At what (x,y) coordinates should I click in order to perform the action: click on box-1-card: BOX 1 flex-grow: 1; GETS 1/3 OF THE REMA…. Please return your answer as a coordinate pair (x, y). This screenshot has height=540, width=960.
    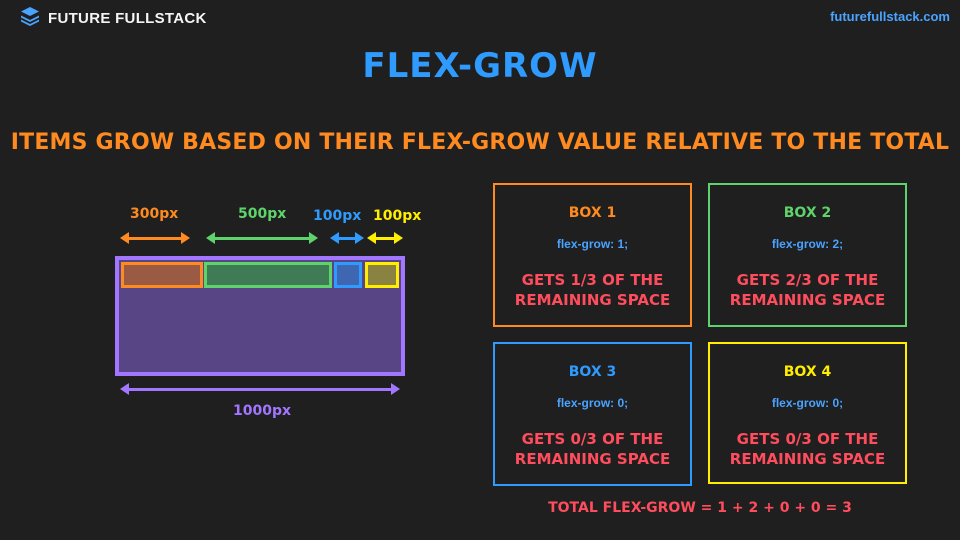
    Looking at the image, I should click on (592, 255).